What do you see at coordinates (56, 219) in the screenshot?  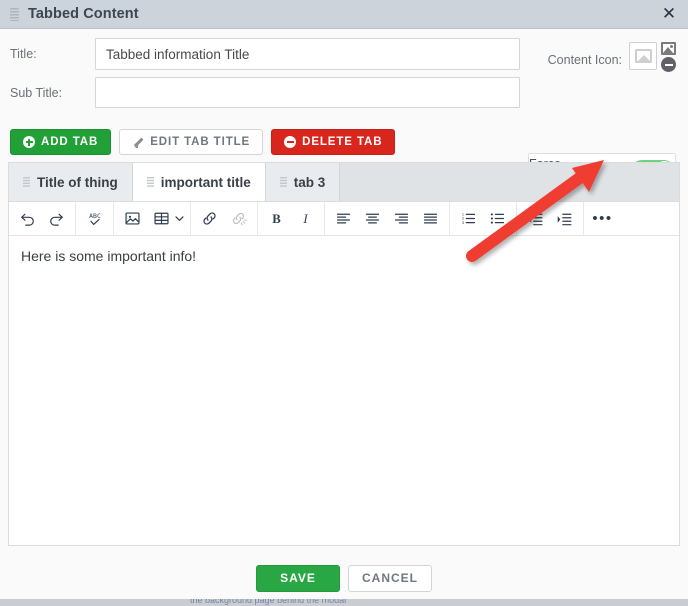 I see `redo-icon` at bounding box center [56, 219].